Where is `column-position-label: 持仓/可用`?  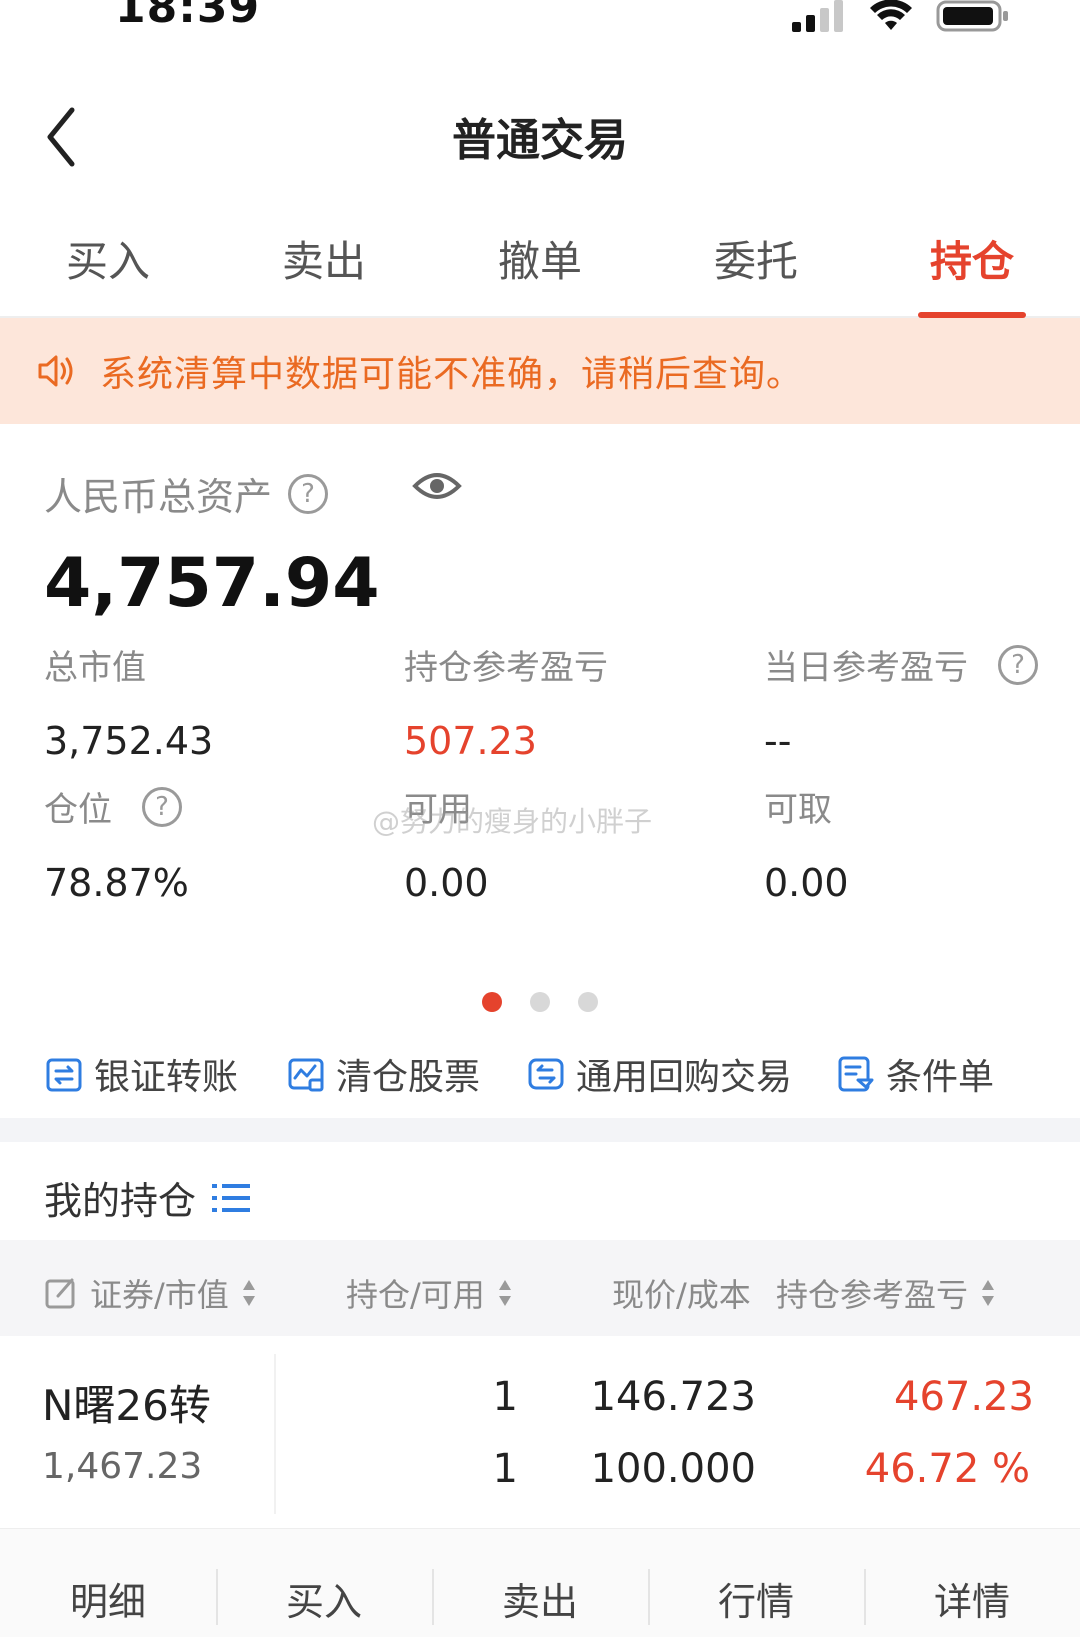 column-position-label: 持仓/可用 is located at coordinates (415, 1295).